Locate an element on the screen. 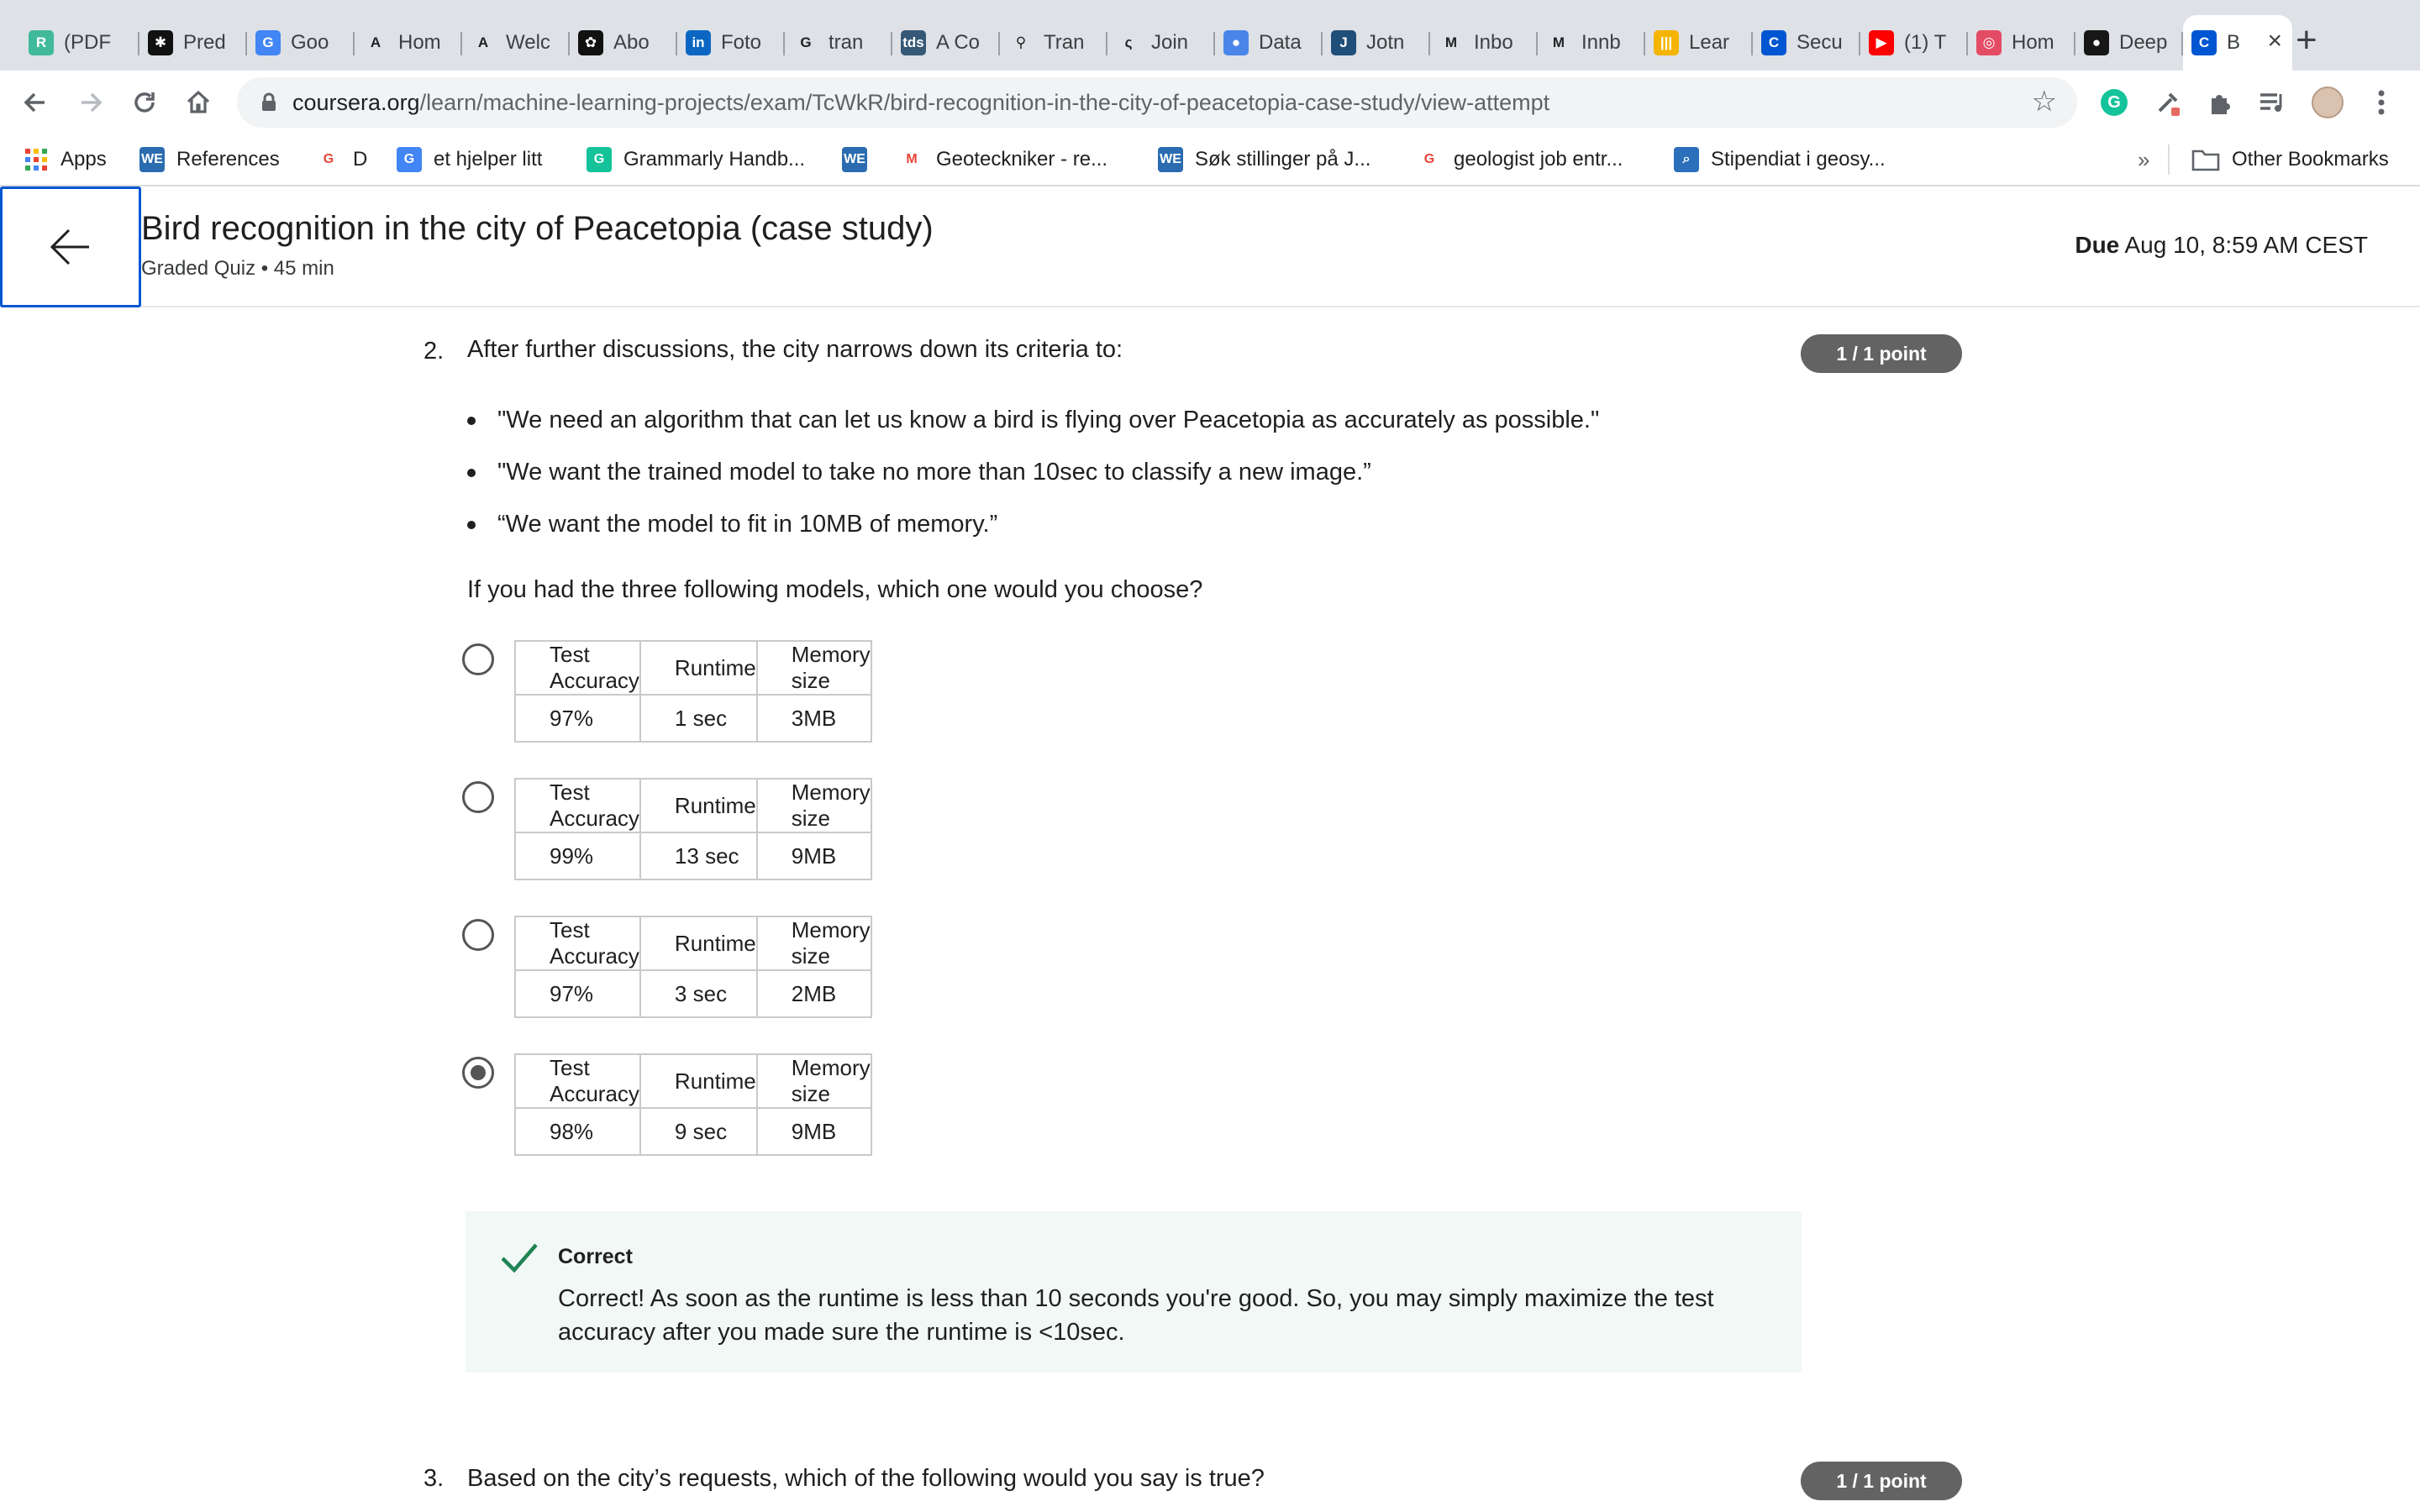 This screenshot has height=1512, width=2420. bookmark-star-icon: ☆ is located at coordinates (2044, 101).